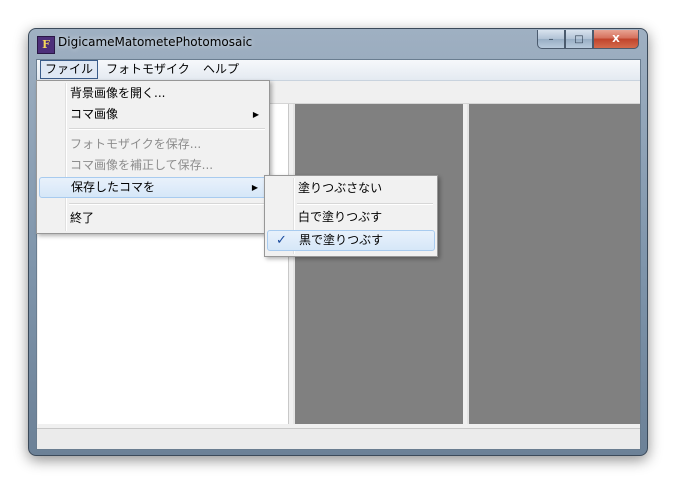 The image size is (680, 480). I want to click on close-button: X, so click(616, 39).